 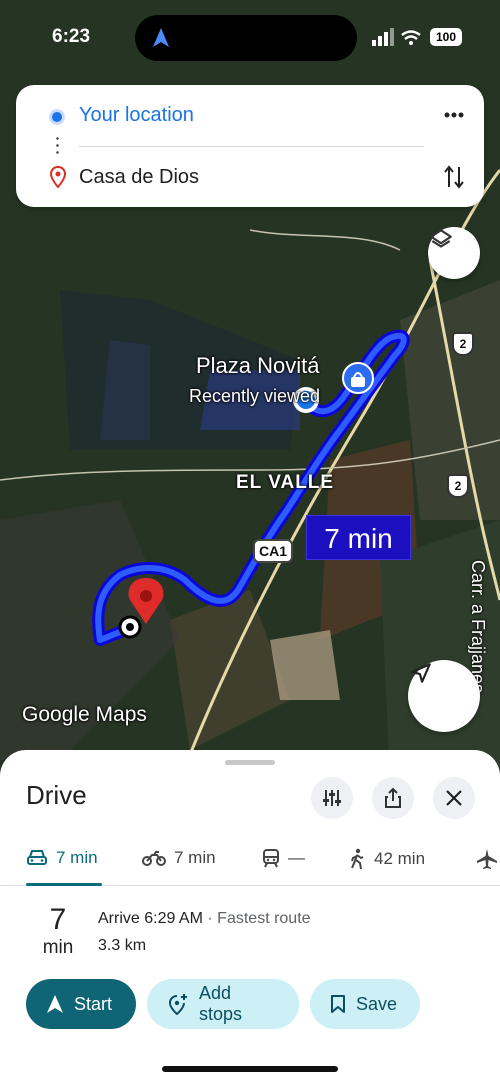 I want to click on arrival-info: Arrive 6:29 AM · Fastest route, so click(x=204, y=919).